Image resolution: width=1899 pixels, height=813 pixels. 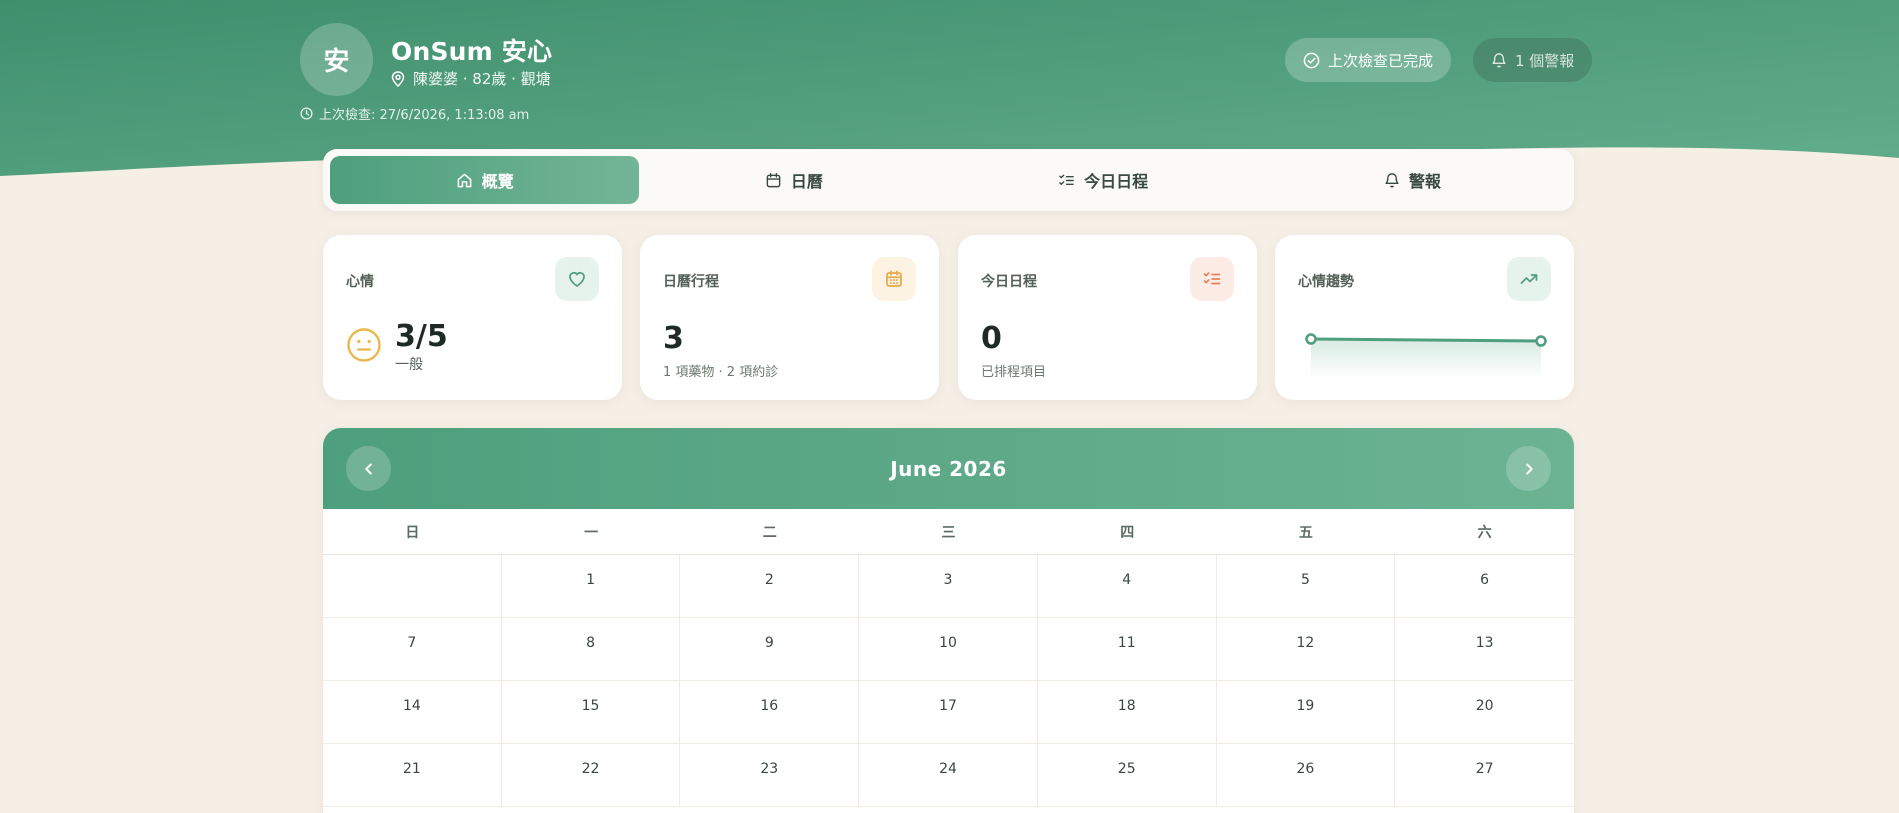 I want to click on heart-icon, so click(x=577, y=279).